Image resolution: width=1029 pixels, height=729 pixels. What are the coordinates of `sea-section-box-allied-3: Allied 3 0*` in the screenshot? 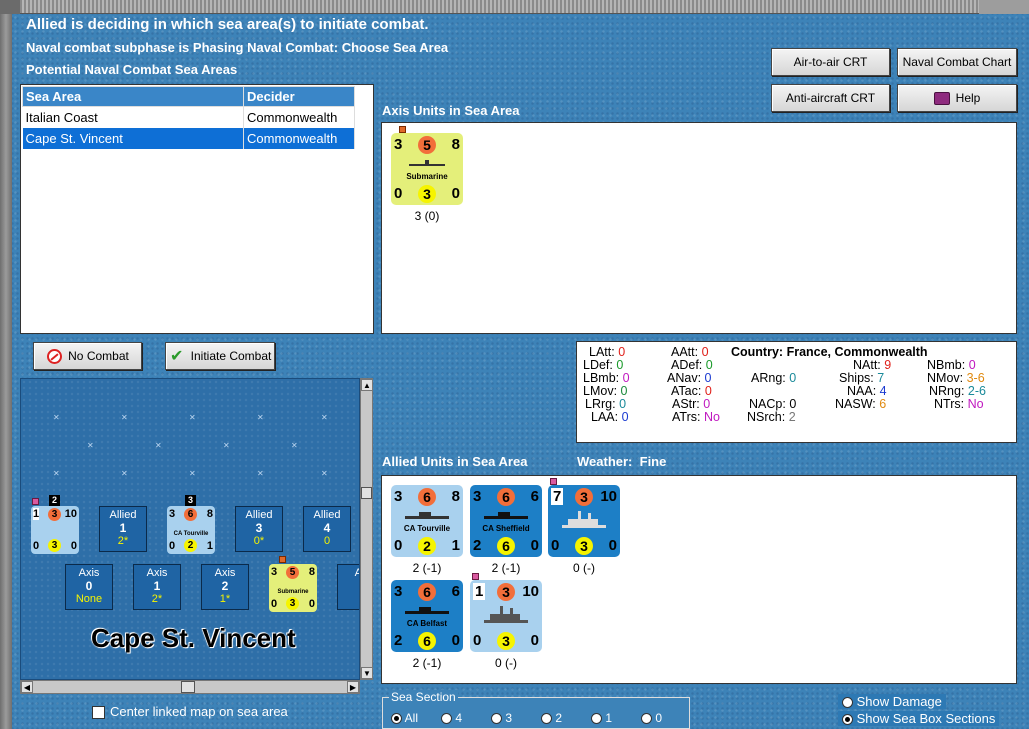 It's located at (259, 529).